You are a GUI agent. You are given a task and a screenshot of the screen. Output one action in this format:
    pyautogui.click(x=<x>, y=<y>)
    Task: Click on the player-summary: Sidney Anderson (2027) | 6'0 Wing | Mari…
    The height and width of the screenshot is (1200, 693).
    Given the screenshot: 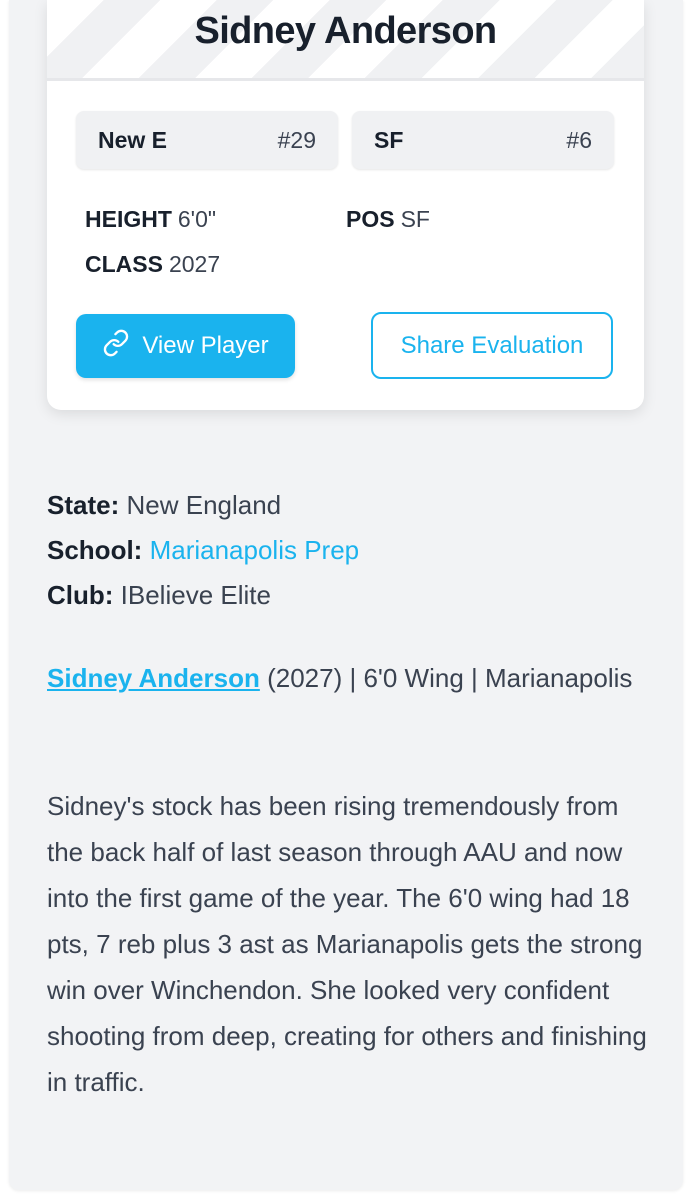 What is the action you would take?
    pyautogui.click(x=347, y=678)
    